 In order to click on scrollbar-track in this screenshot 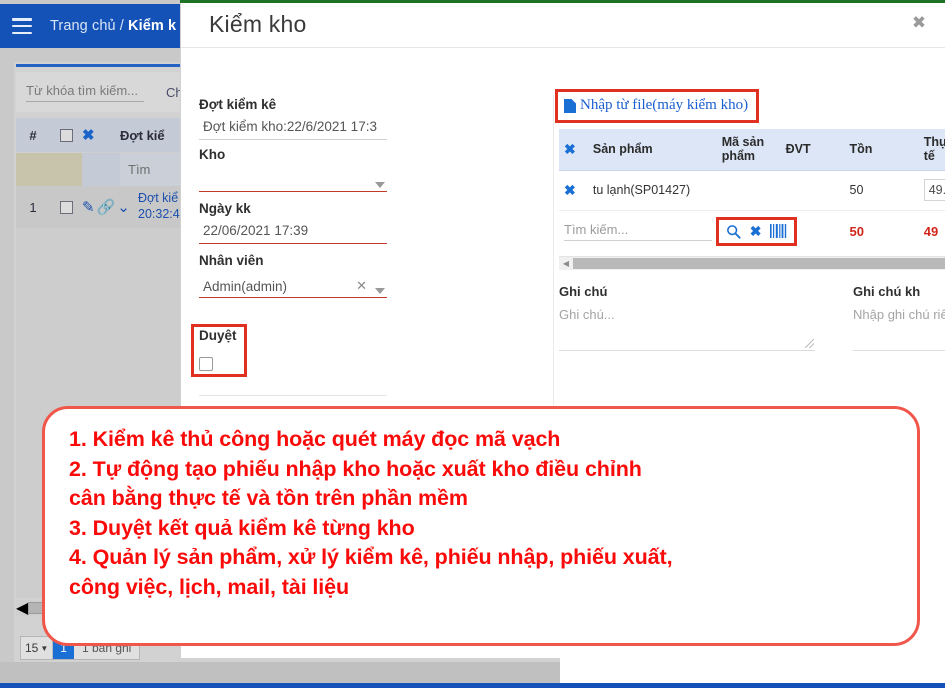, I will do `click(759, 263)`.